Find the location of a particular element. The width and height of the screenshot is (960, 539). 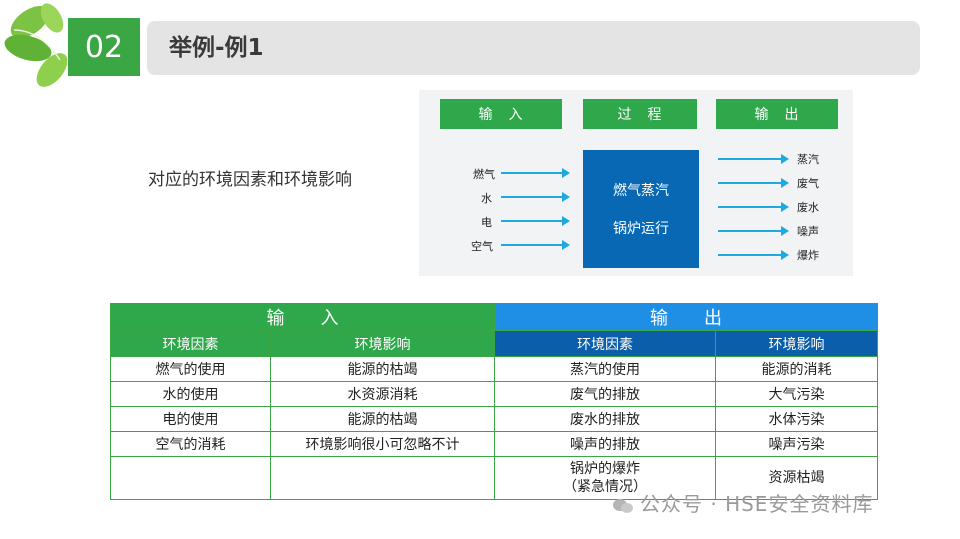

diagram-input-header: 输 入 is located at coordinates (501, 114).